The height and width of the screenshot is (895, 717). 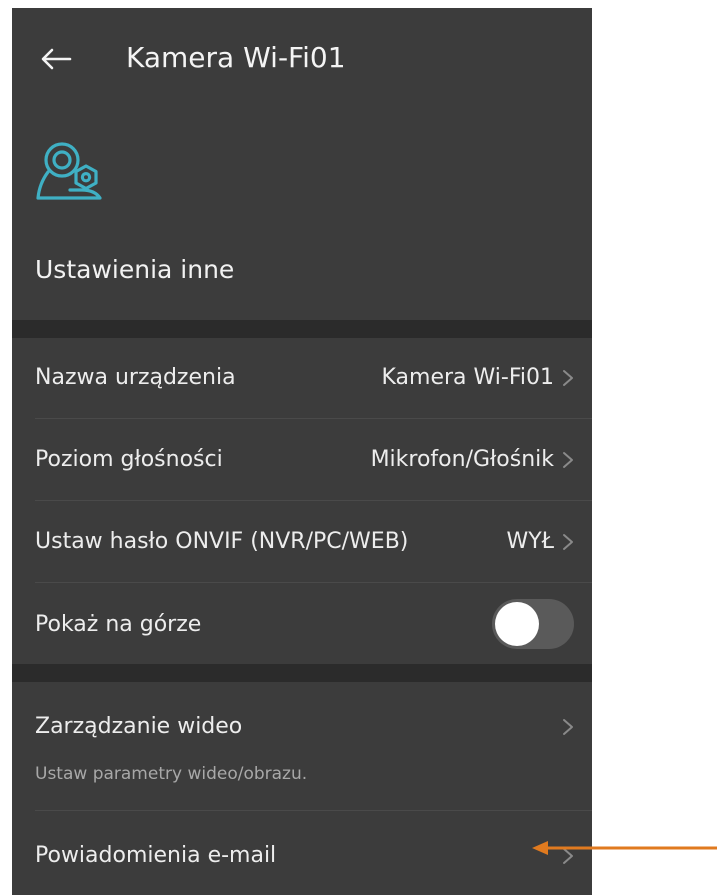 I want to click on arrow-left-icon, so click(x=56, y=59).